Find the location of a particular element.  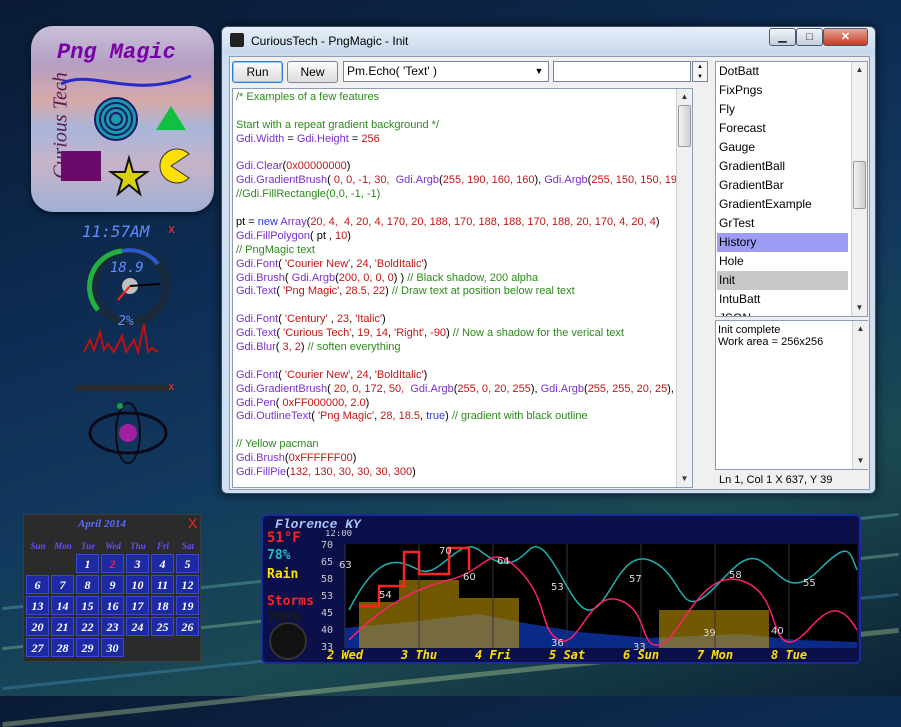

calendar-day: 30 is located at coordinates (112, 647).